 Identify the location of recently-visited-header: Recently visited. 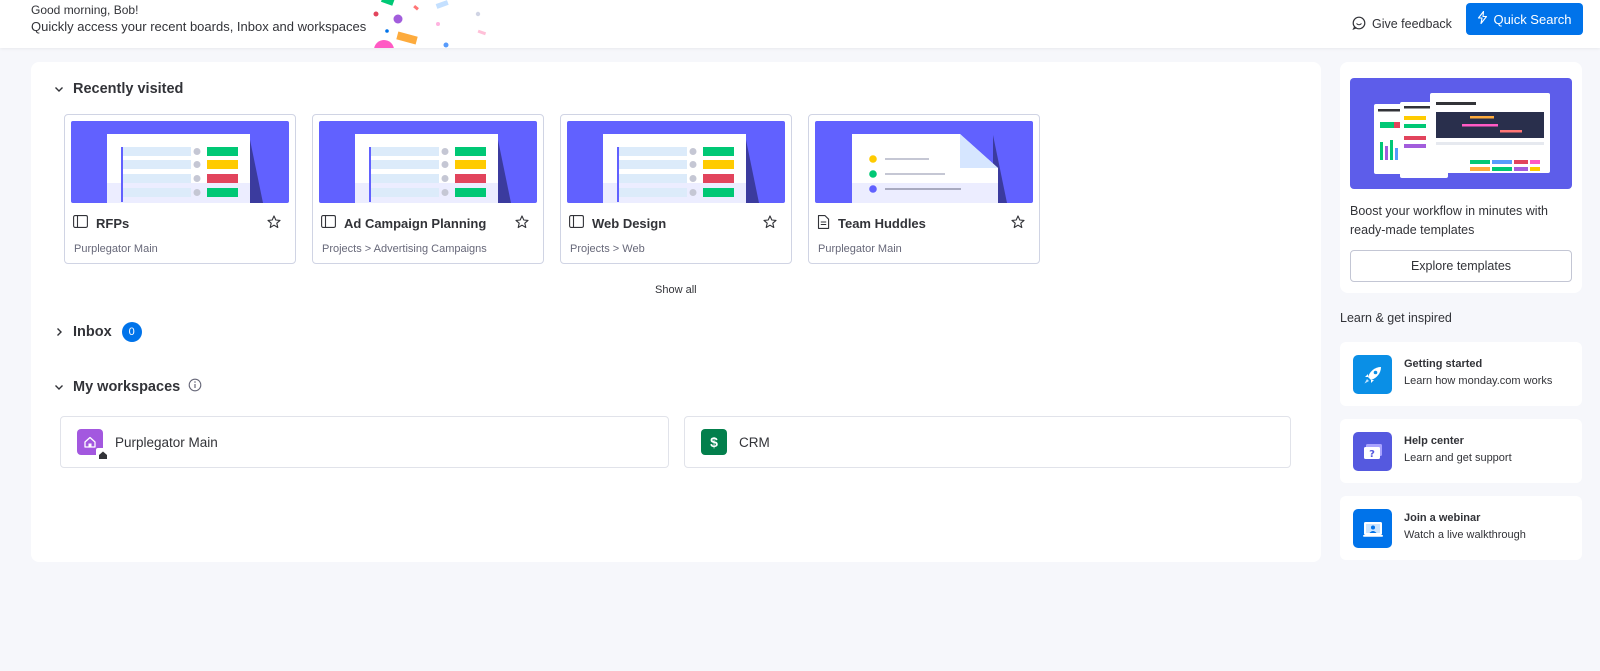
(118, 89).